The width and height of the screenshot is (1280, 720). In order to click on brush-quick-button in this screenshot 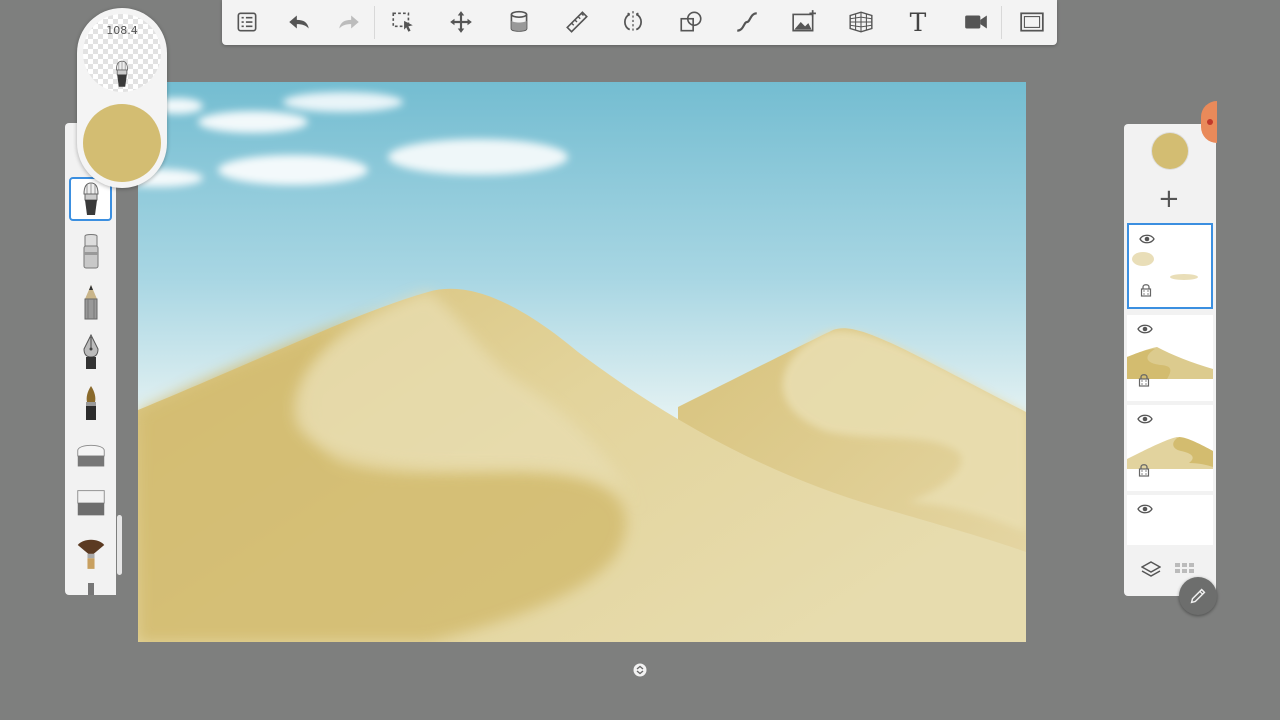, I will do `click(1198, 596)`.